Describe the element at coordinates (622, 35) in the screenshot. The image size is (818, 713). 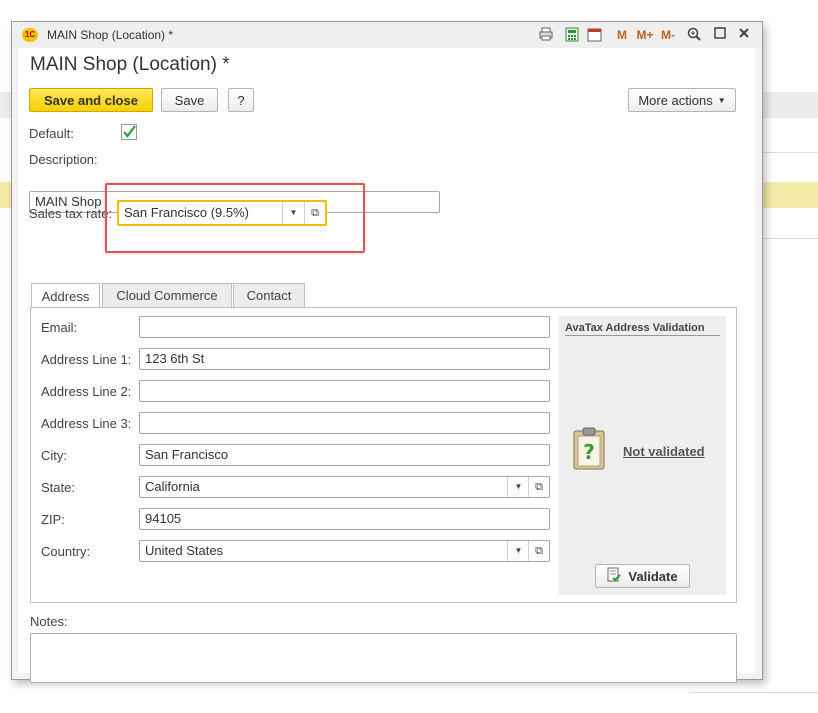
I see `m-icon: M` at that location.